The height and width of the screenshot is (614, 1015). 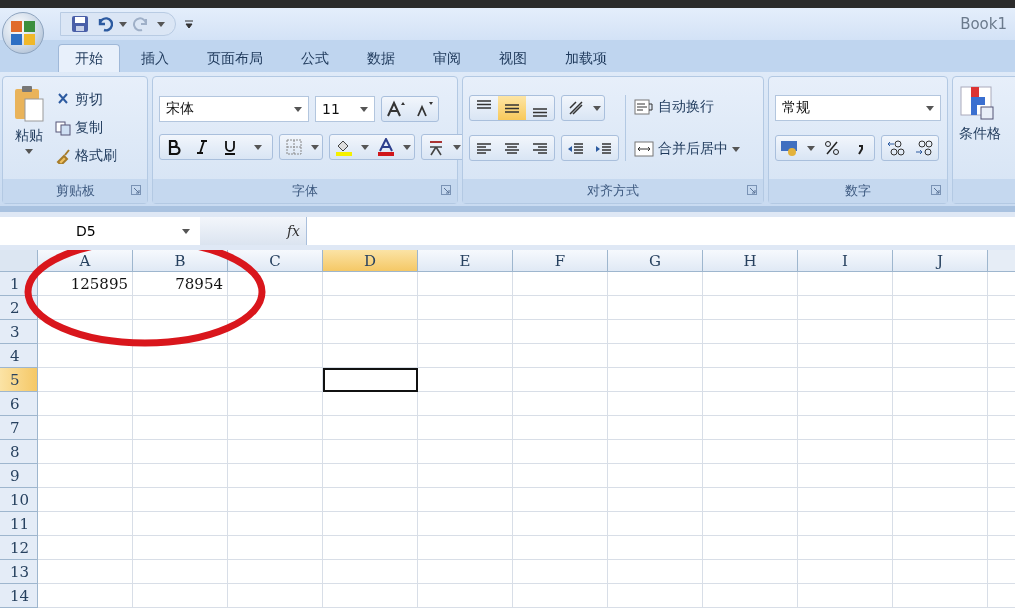 What do you see at coordinates (19, 261) in the screenshot?
I see `select-all-corner` at bounding box center [19, 261].